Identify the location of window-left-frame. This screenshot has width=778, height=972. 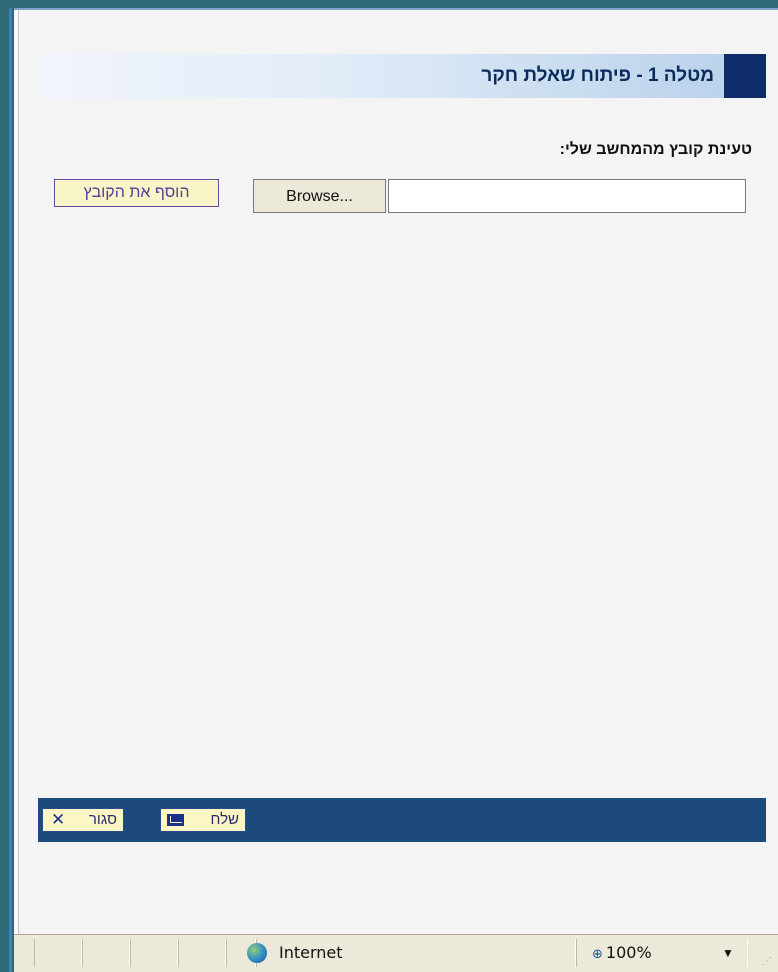
(7, 486).